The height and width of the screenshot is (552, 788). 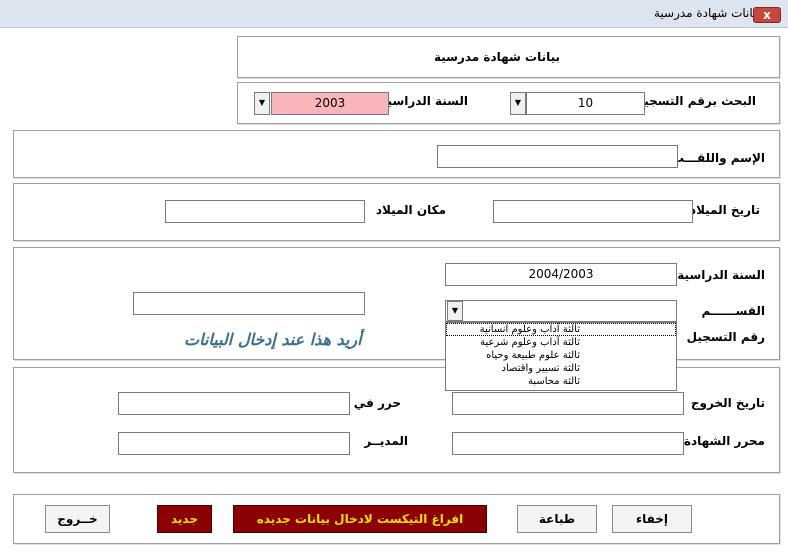 I want to click on window-title: بيانات شهادة مدرسية, so click(x=706, y=13).